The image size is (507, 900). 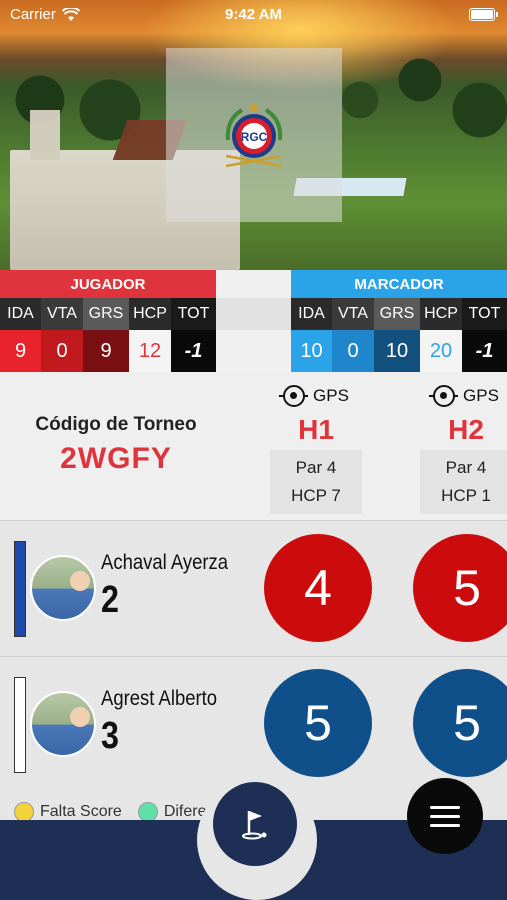 What do you see at coordinates (484, 351) in the screenshot?
I see `marcador-tot-value: -1` at bounding box center [484, 351].